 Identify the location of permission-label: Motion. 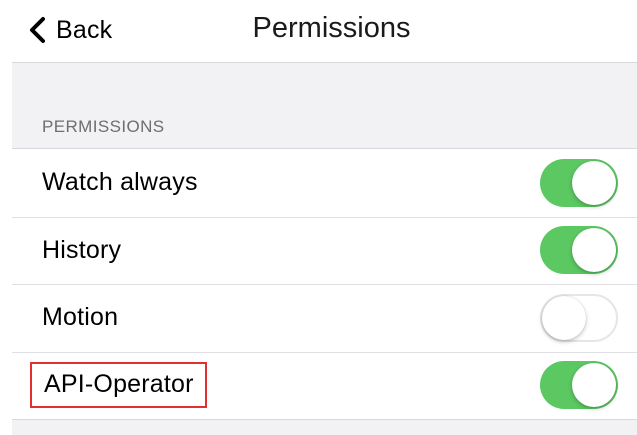
(80, 317).